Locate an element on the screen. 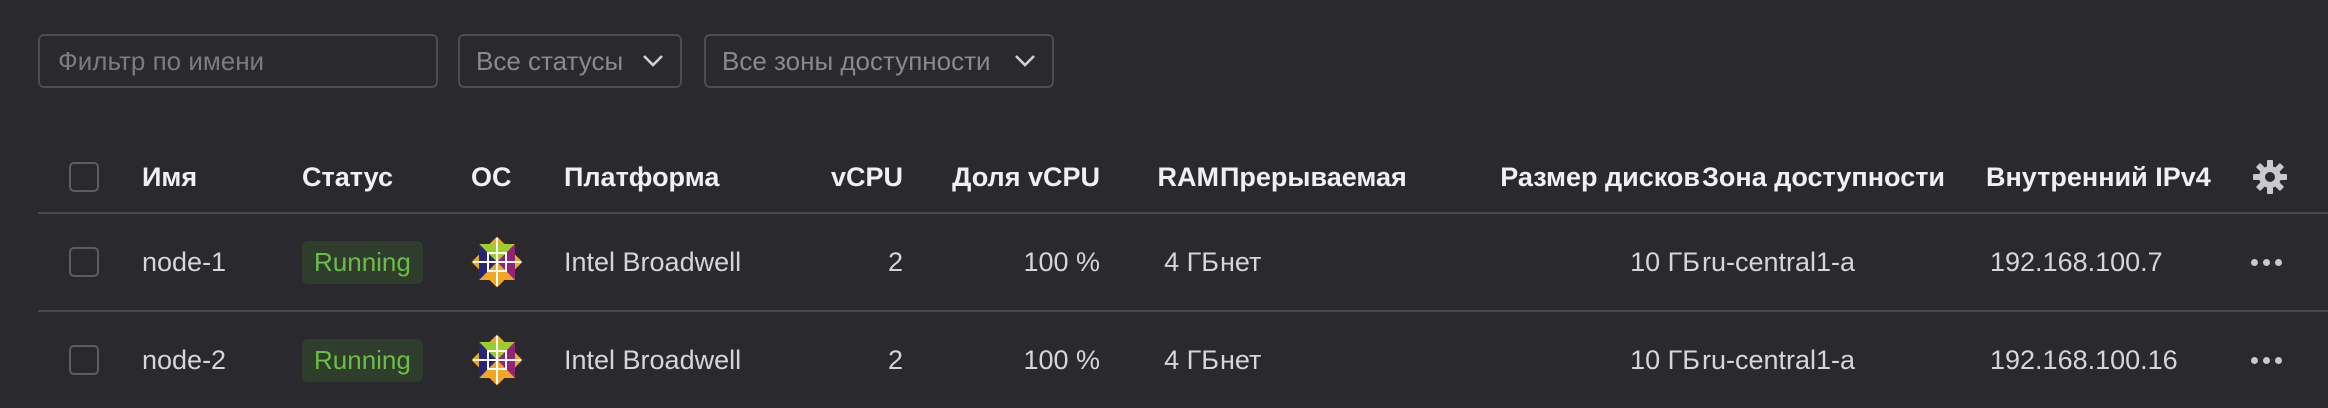 The image size is (2328, 408). ipv4-cell: 192.168.100.16 is located at coordinates (2084, 359).